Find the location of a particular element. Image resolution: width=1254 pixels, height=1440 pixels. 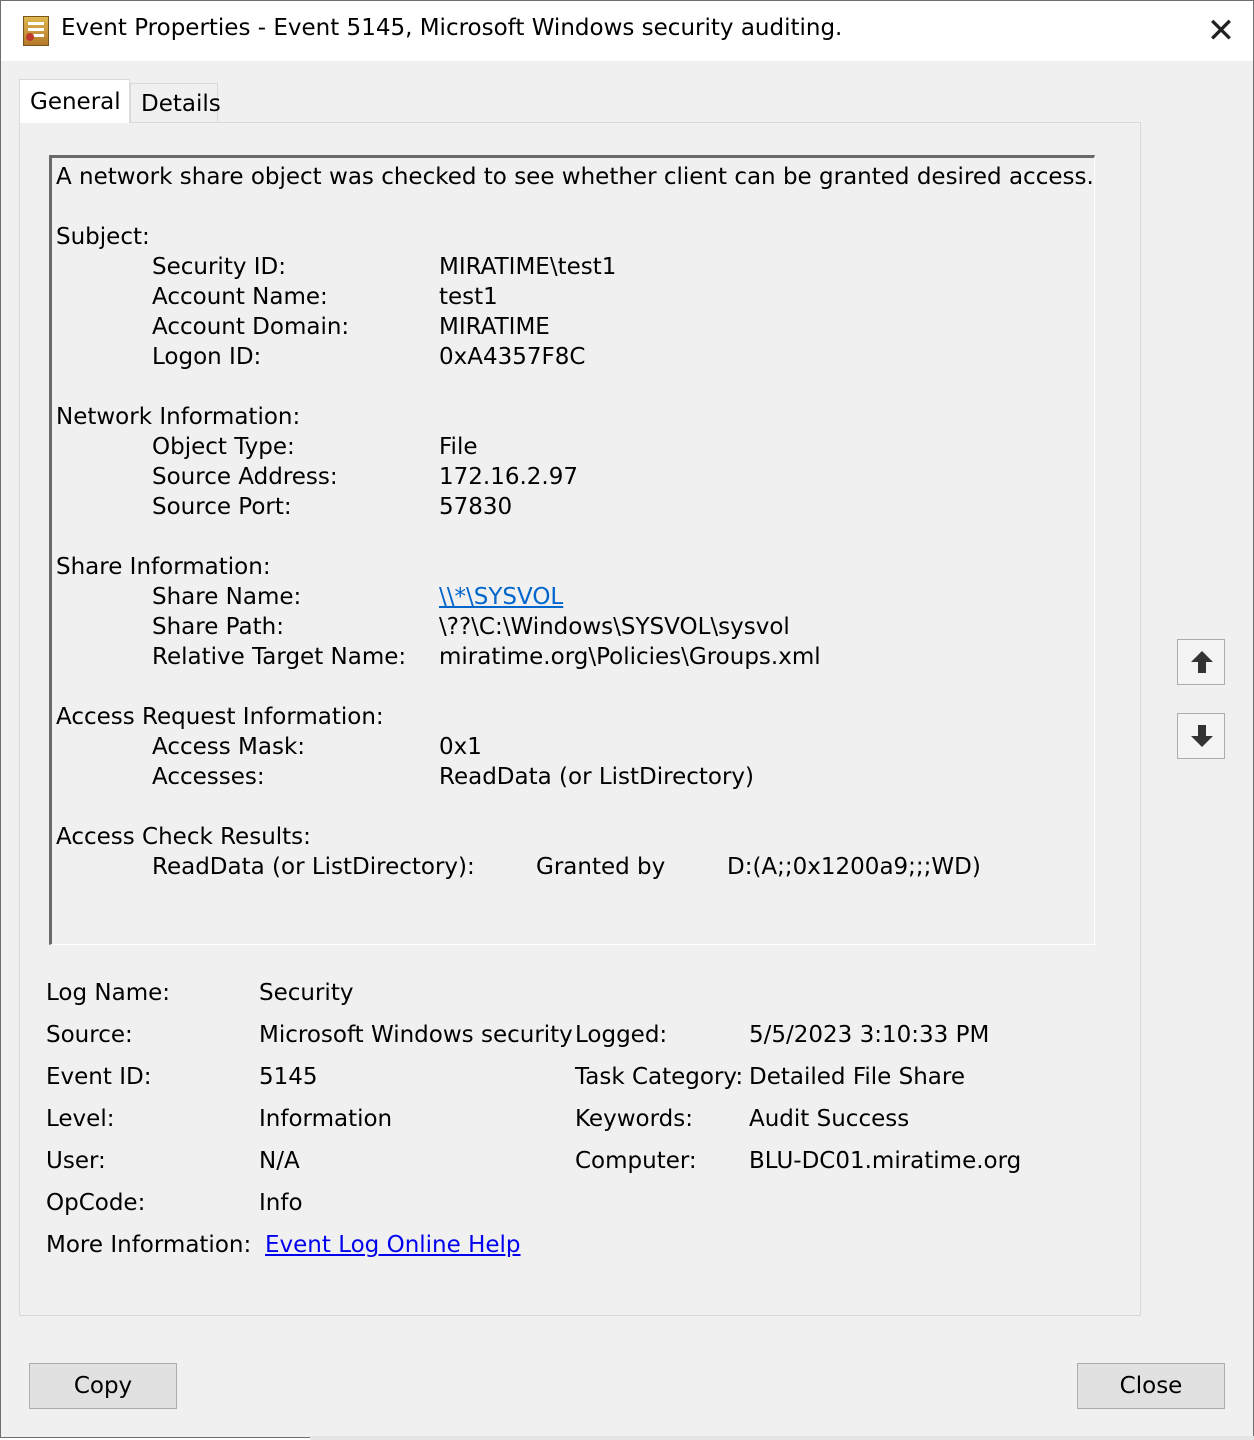

opcode-label: OpCode: is located at coordinates (96, 1203).